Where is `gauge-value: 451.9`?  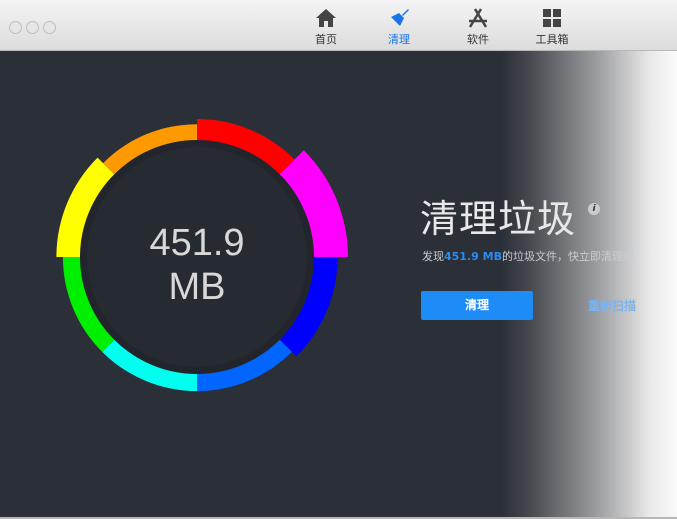 gauge-value: 451.9 is located at coordinates (197, 243).